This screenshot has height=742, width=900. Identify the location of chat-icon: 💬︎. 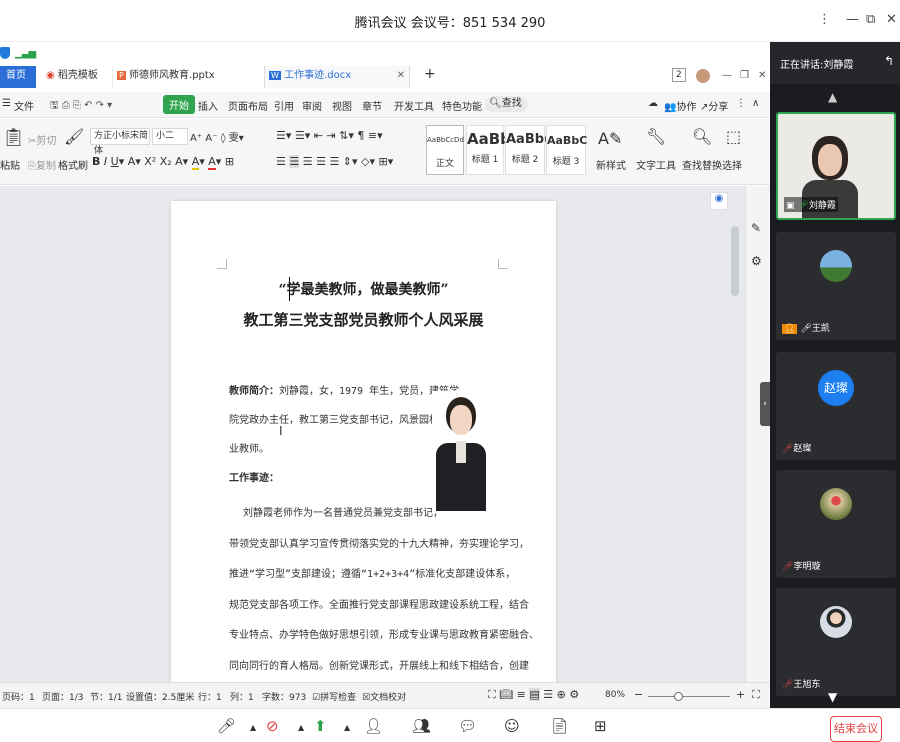
(467, 726).